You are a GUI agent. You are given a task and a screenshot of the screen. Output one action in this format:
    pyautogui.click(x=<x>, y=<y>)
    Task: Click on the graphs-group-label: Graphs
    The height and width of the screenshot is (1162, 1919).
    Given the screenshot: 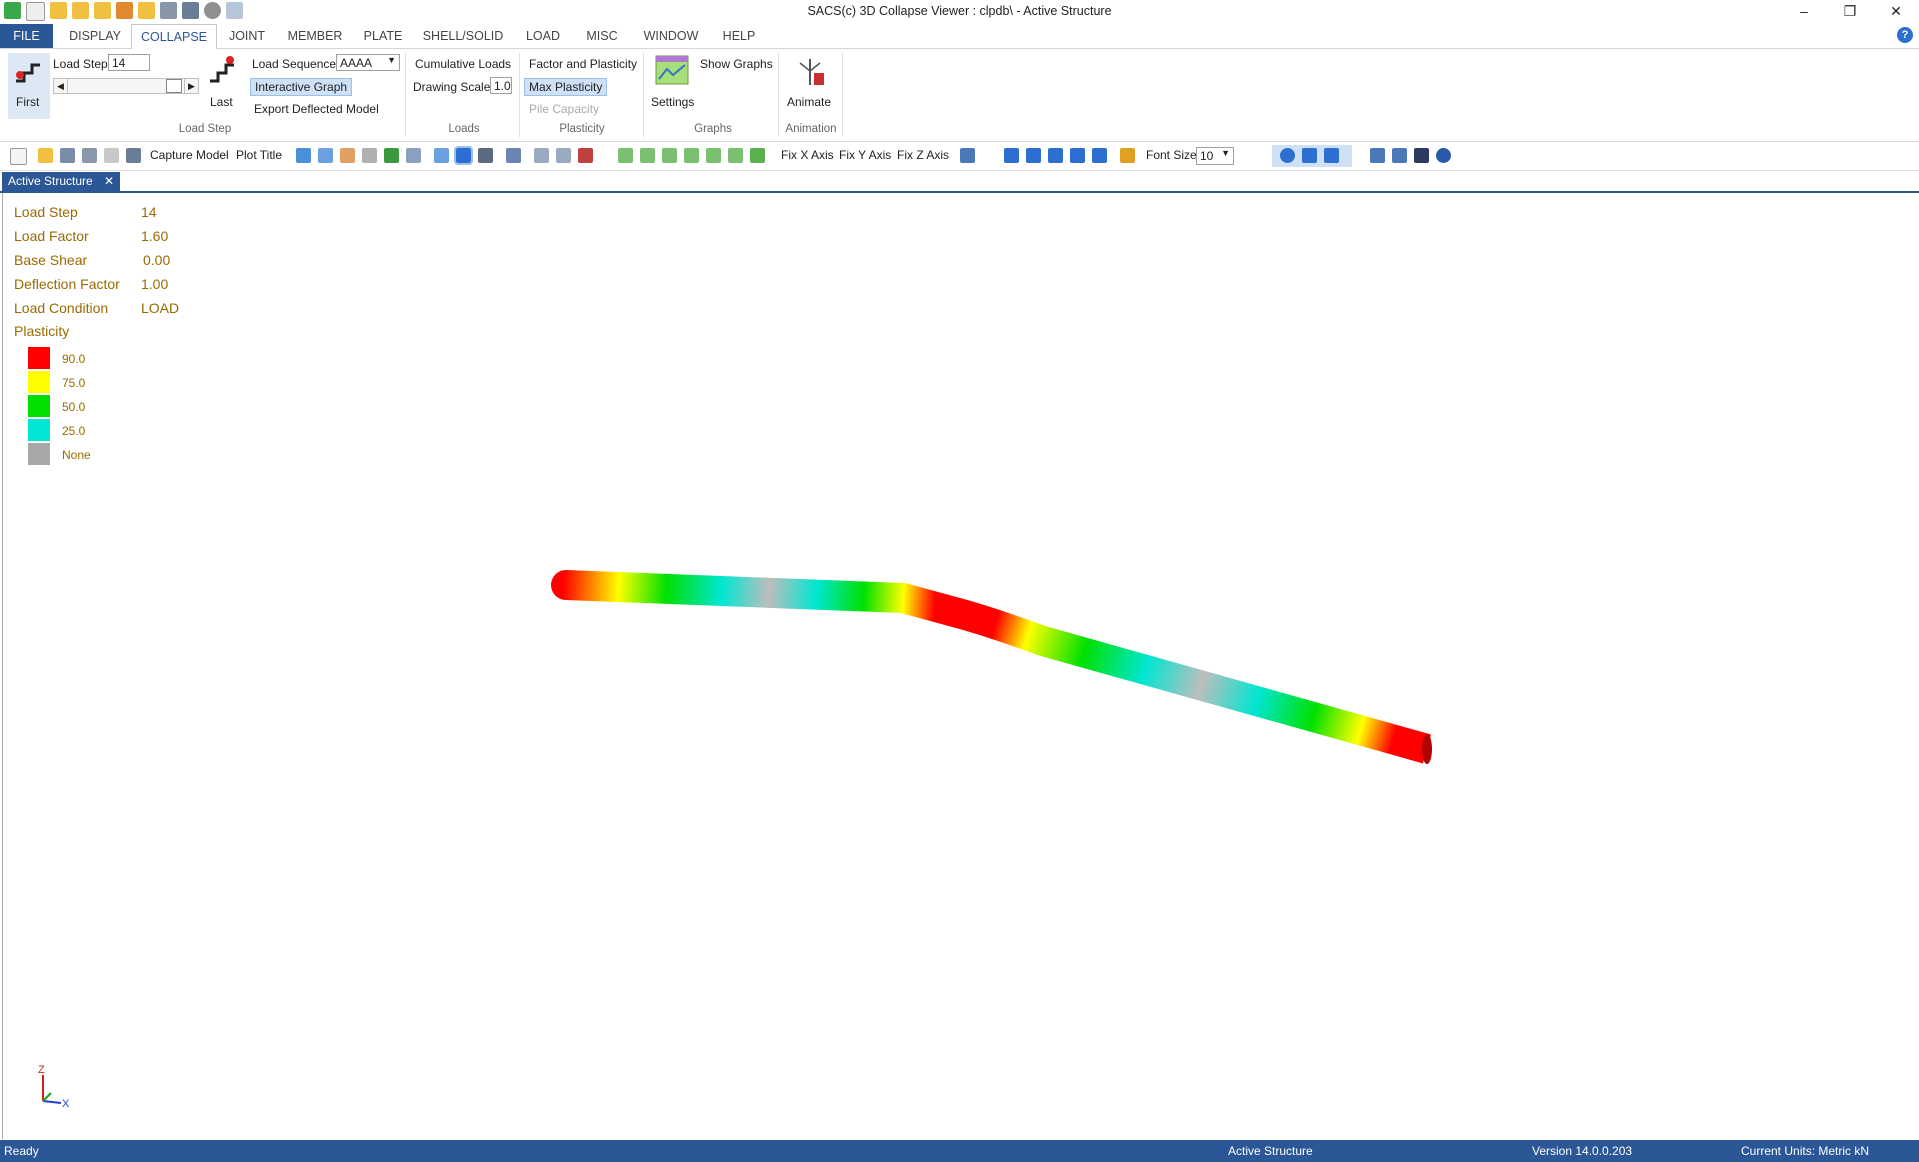 What is the action you would take?
    pyautogui.click(x=713, y=129)
    